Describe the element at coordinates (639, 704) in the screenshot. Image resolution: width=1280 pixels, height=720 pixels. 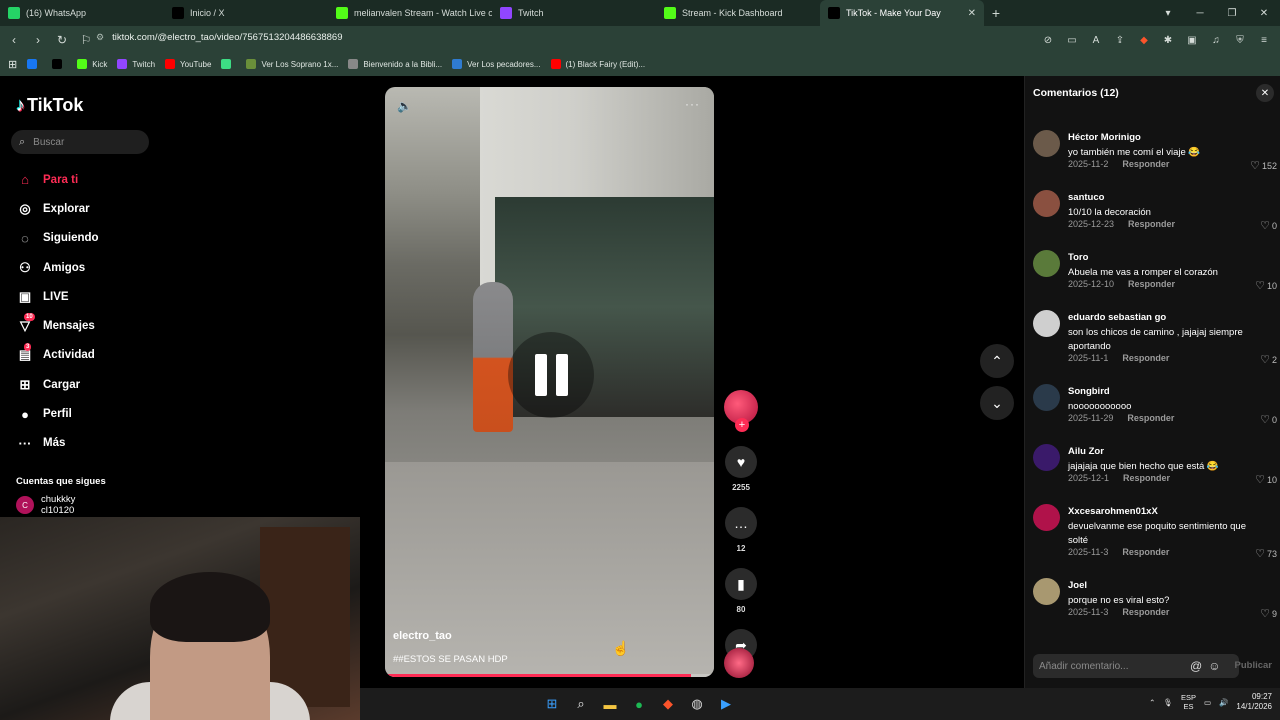
I see `spotify-icon: ●` at that location.